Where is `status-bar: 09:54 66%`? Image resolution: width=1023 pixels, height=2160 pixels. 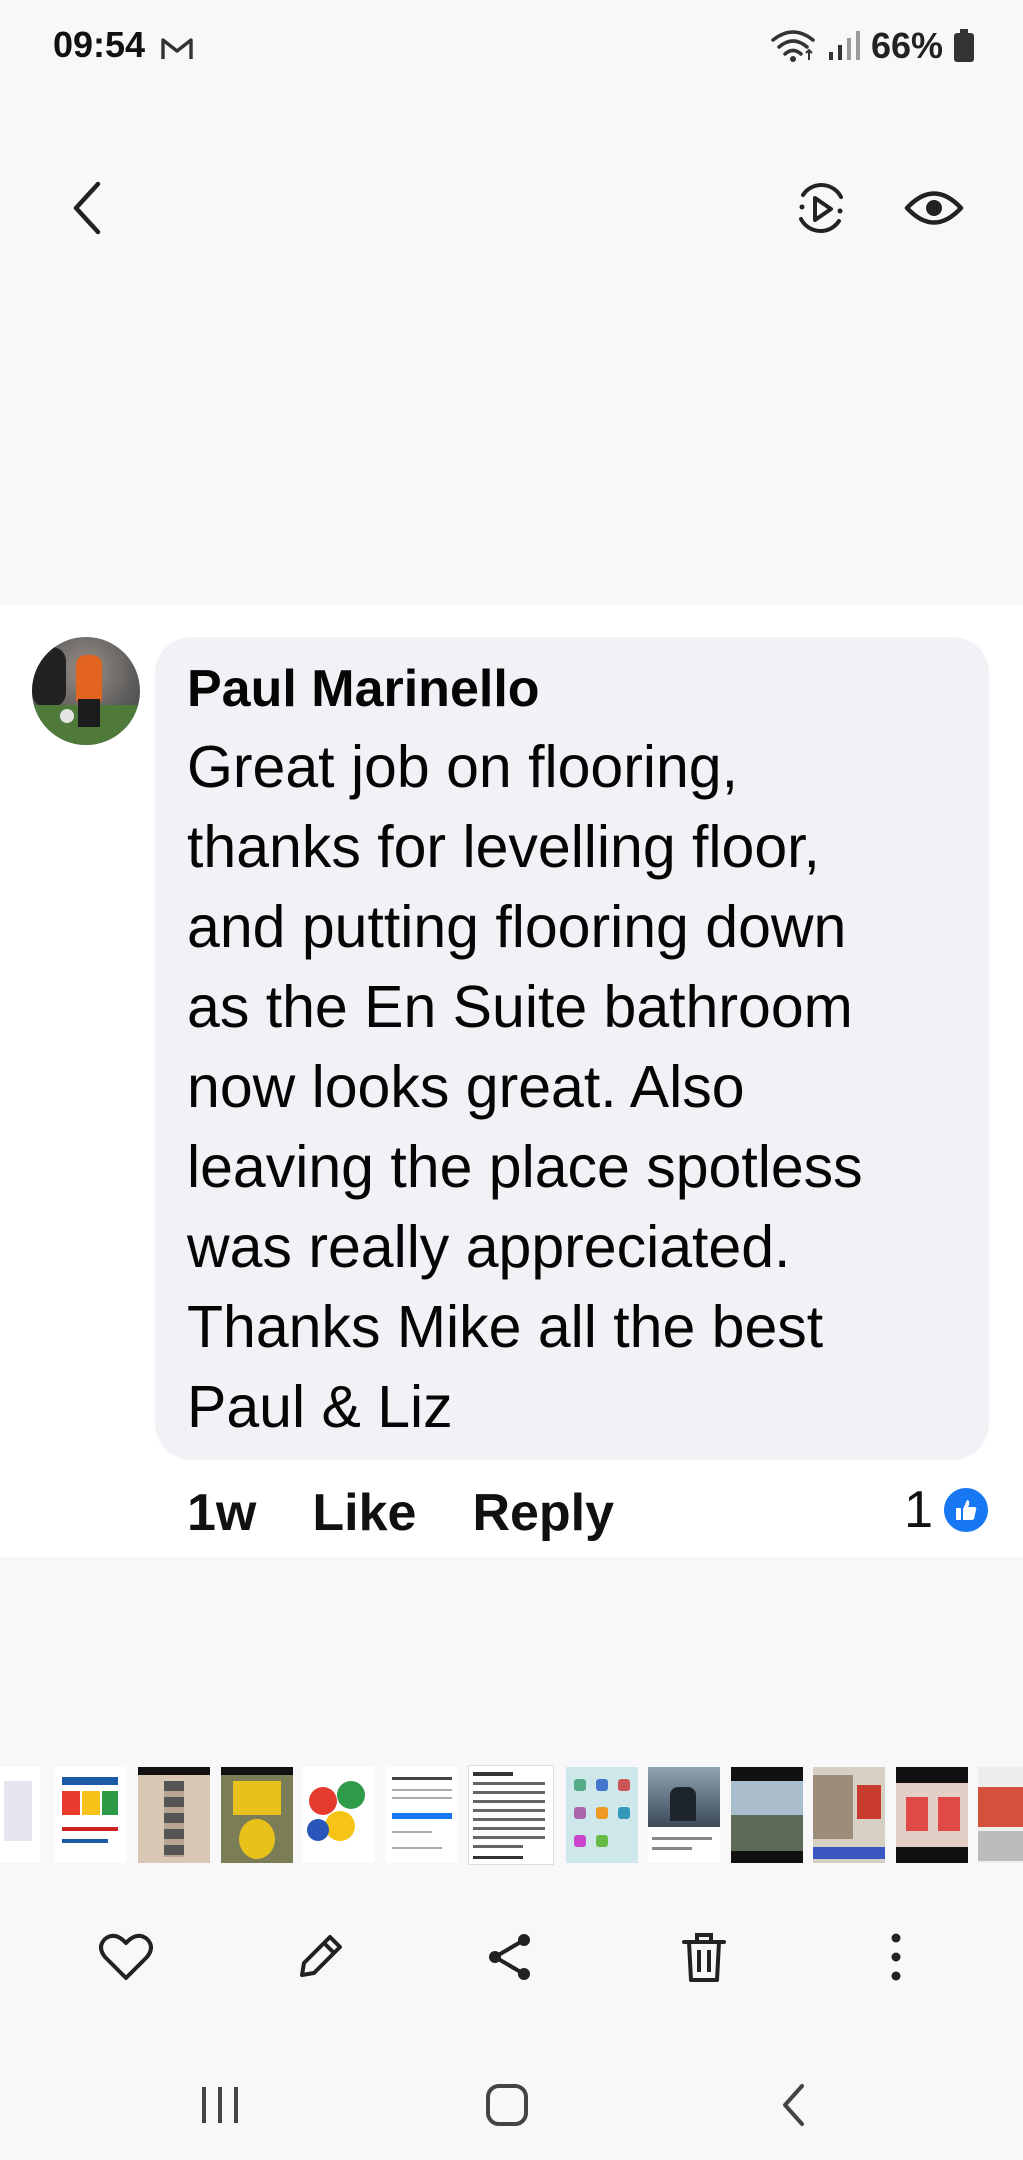
status-bar: 09:54 66% is located at coordinates (511, 47).